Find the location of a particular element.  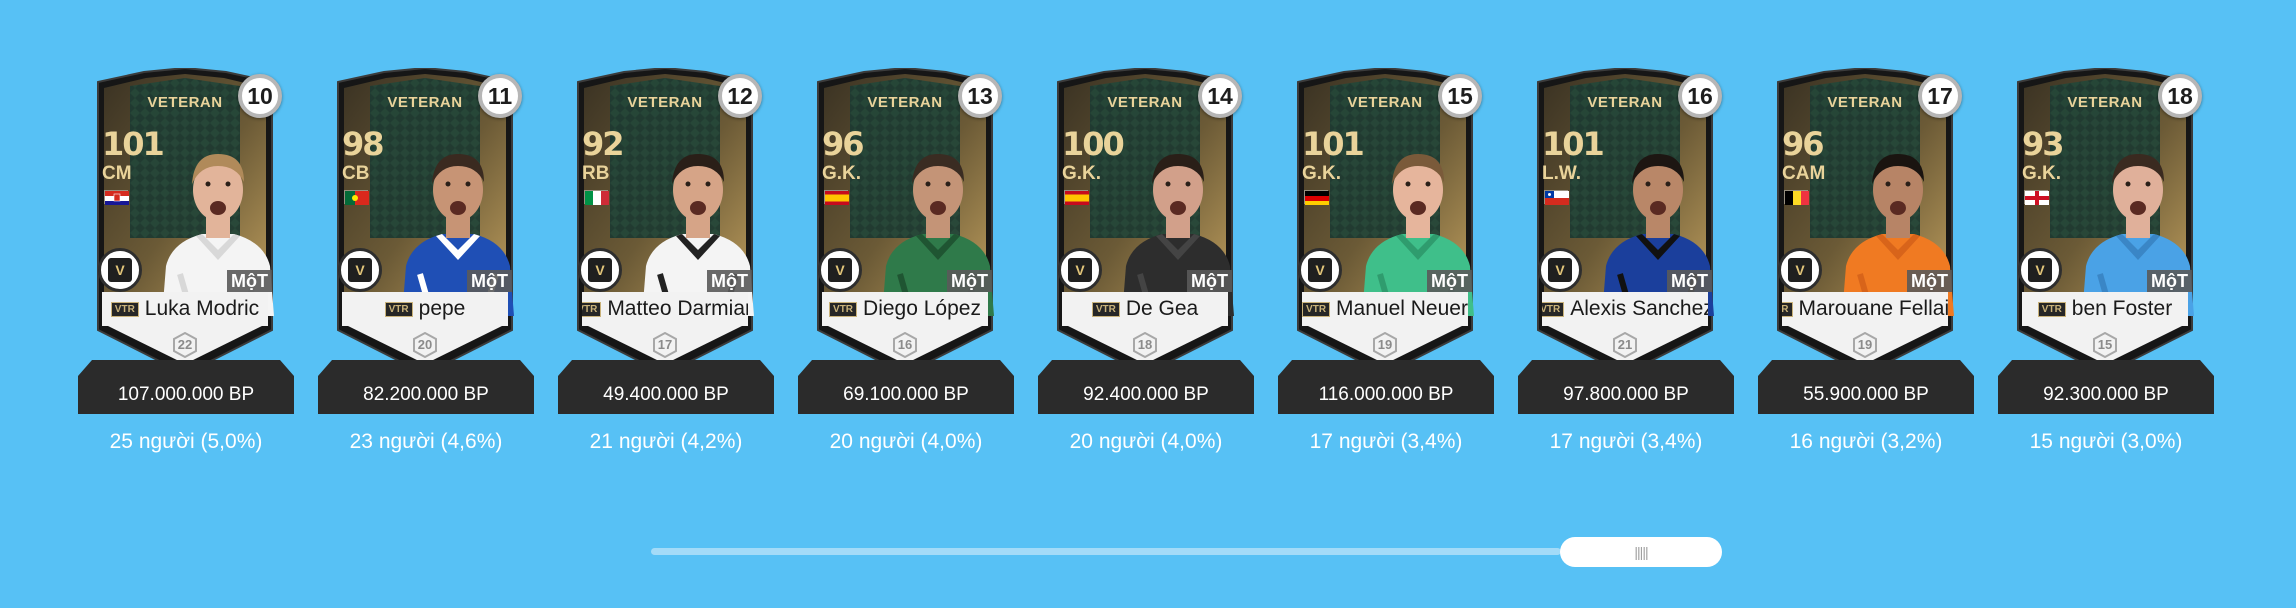

overall-rating: 96 is located at coordinates (843, 144).